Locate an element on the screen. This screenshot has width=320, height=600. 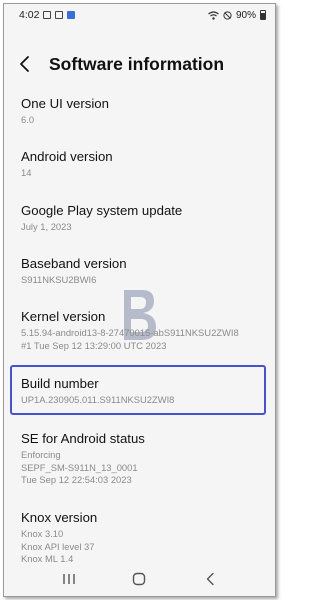
home-button is located at coordinates (139, 579).